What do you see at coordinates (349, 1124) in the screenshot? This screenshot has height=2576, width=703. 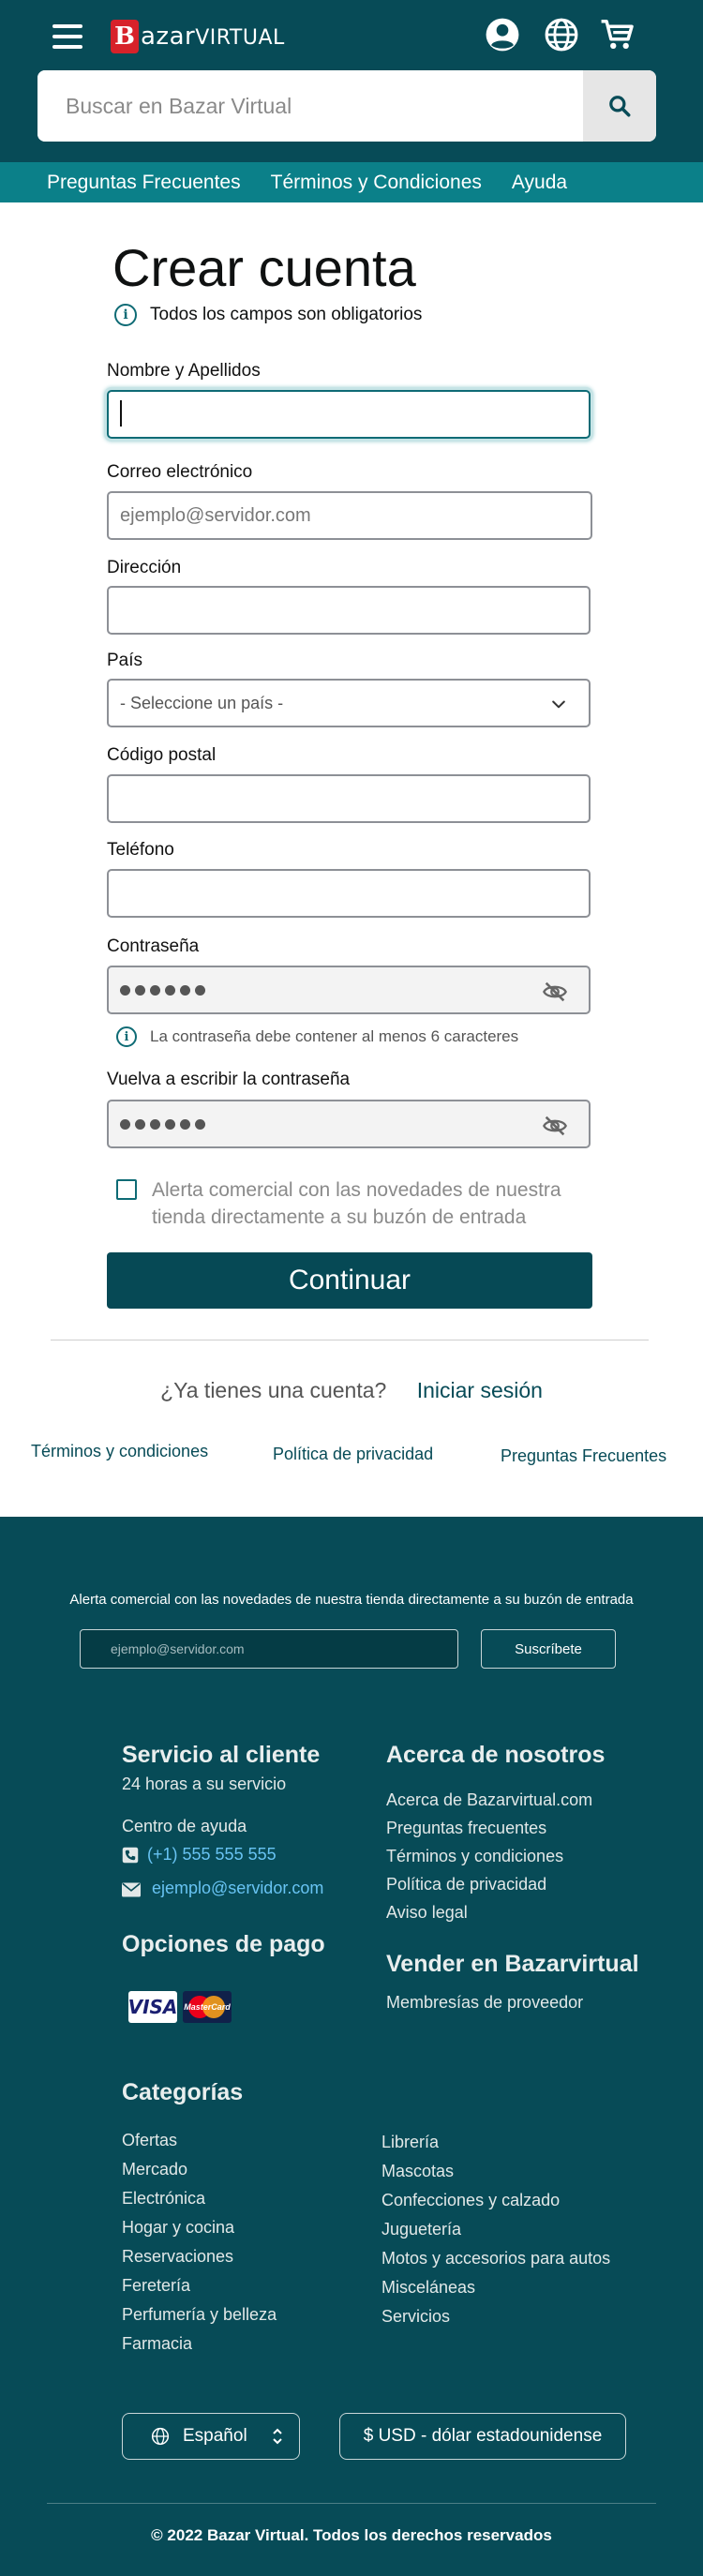 I see `password-confirm-field` at bounding box center [349, 1124].